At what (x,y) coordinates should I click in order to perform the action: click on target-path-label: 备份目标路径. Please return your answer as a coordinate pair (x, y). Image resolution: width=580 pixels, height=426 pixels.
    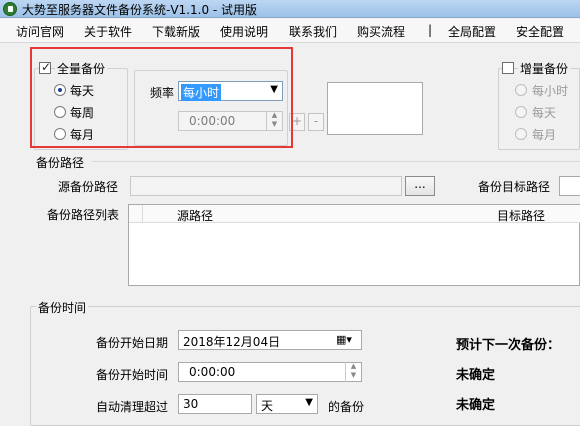
    Looking at the image, I should click on (514, 187).